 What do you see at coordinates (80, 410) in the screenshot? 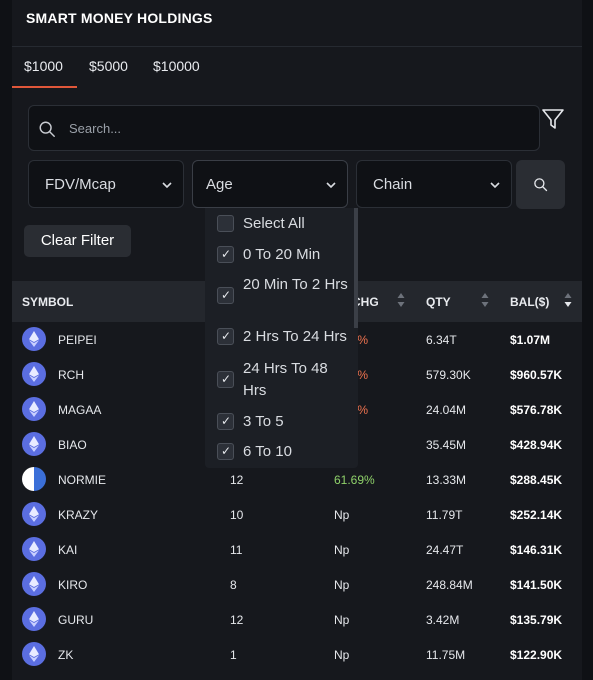
I see `row-symbol: MAGAA` at bounding box center [80, 410].